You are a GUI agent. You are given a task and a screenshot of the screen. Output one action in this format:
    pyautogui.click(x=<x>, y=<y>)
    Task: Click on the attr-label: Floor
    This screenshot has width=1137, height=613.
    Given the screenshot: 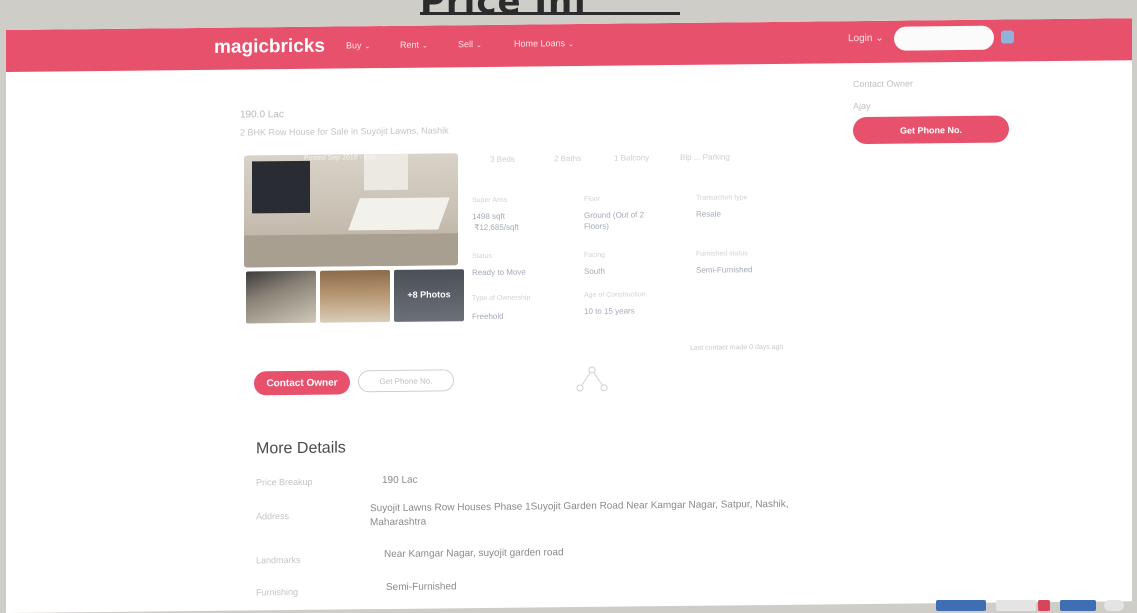 What is the action you would take?
    pyautogui.click(x=592, y=199)
    